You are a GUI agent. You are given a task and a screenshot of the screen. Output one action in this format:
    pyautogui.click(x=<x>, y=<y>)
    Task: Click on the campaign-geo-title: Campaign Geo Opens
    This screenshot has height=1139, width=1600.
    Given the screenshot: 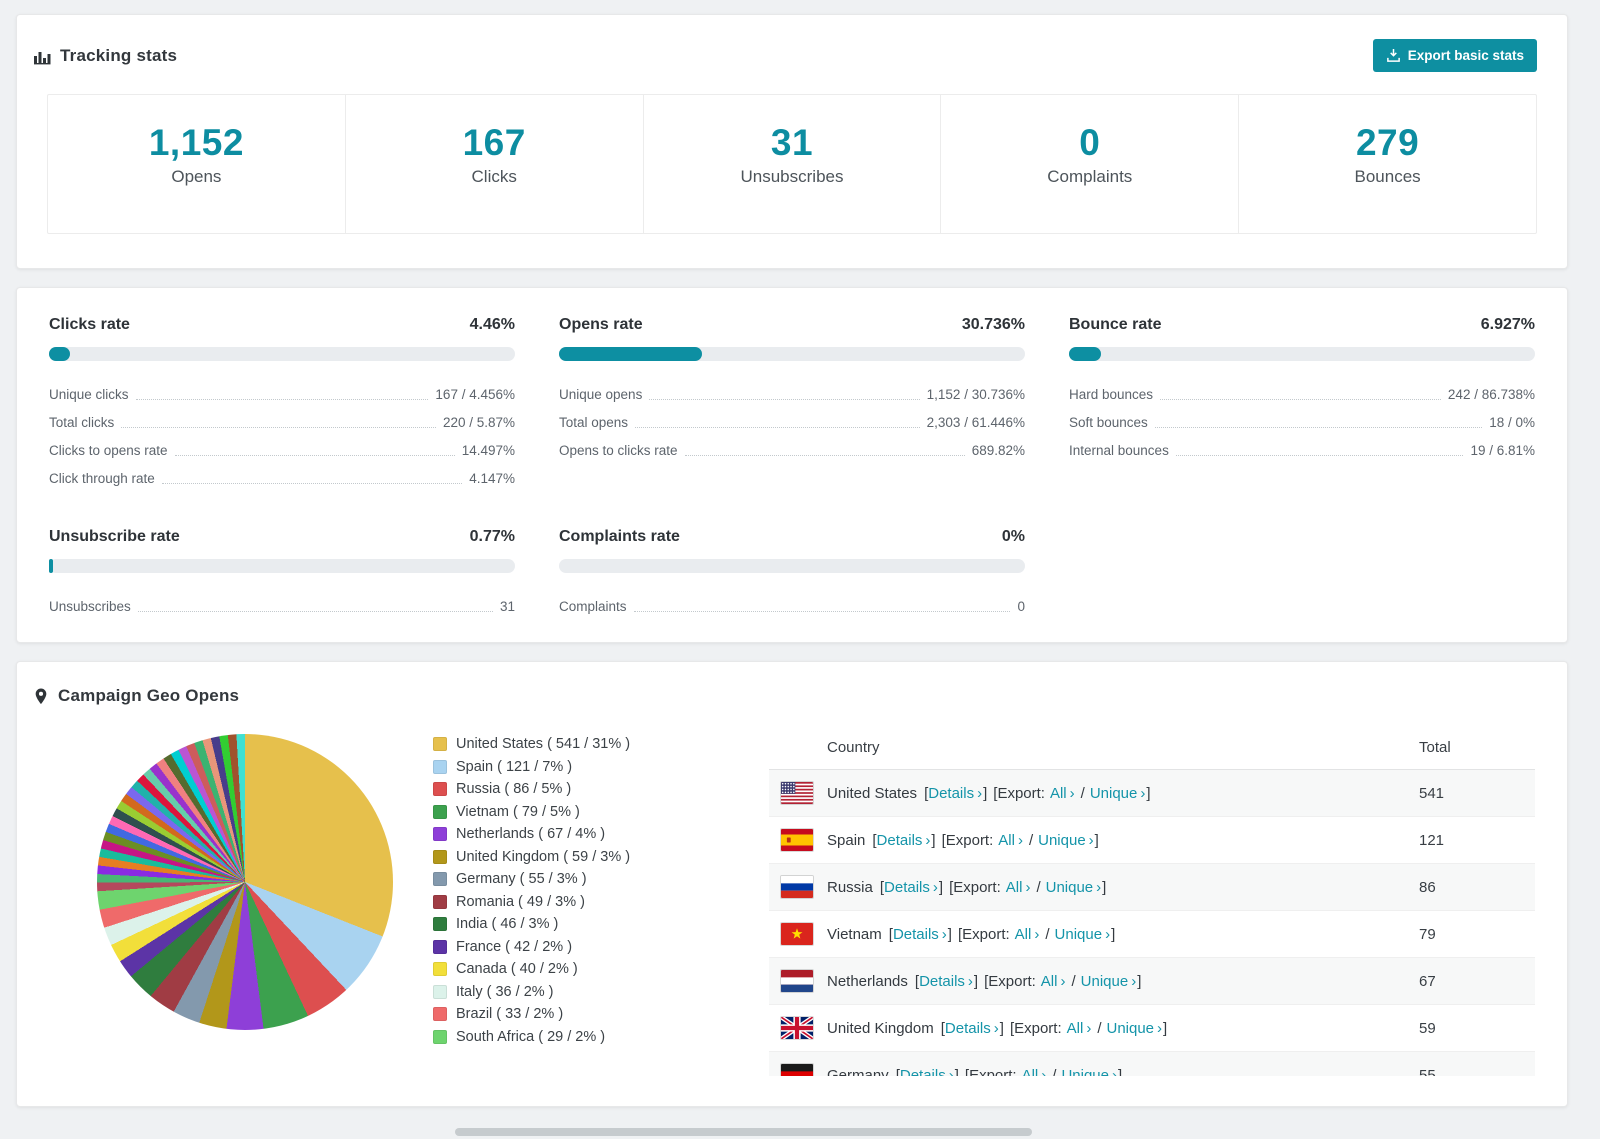 What is the action you would take?
    pyautogui.click(x=136, y=696)
    